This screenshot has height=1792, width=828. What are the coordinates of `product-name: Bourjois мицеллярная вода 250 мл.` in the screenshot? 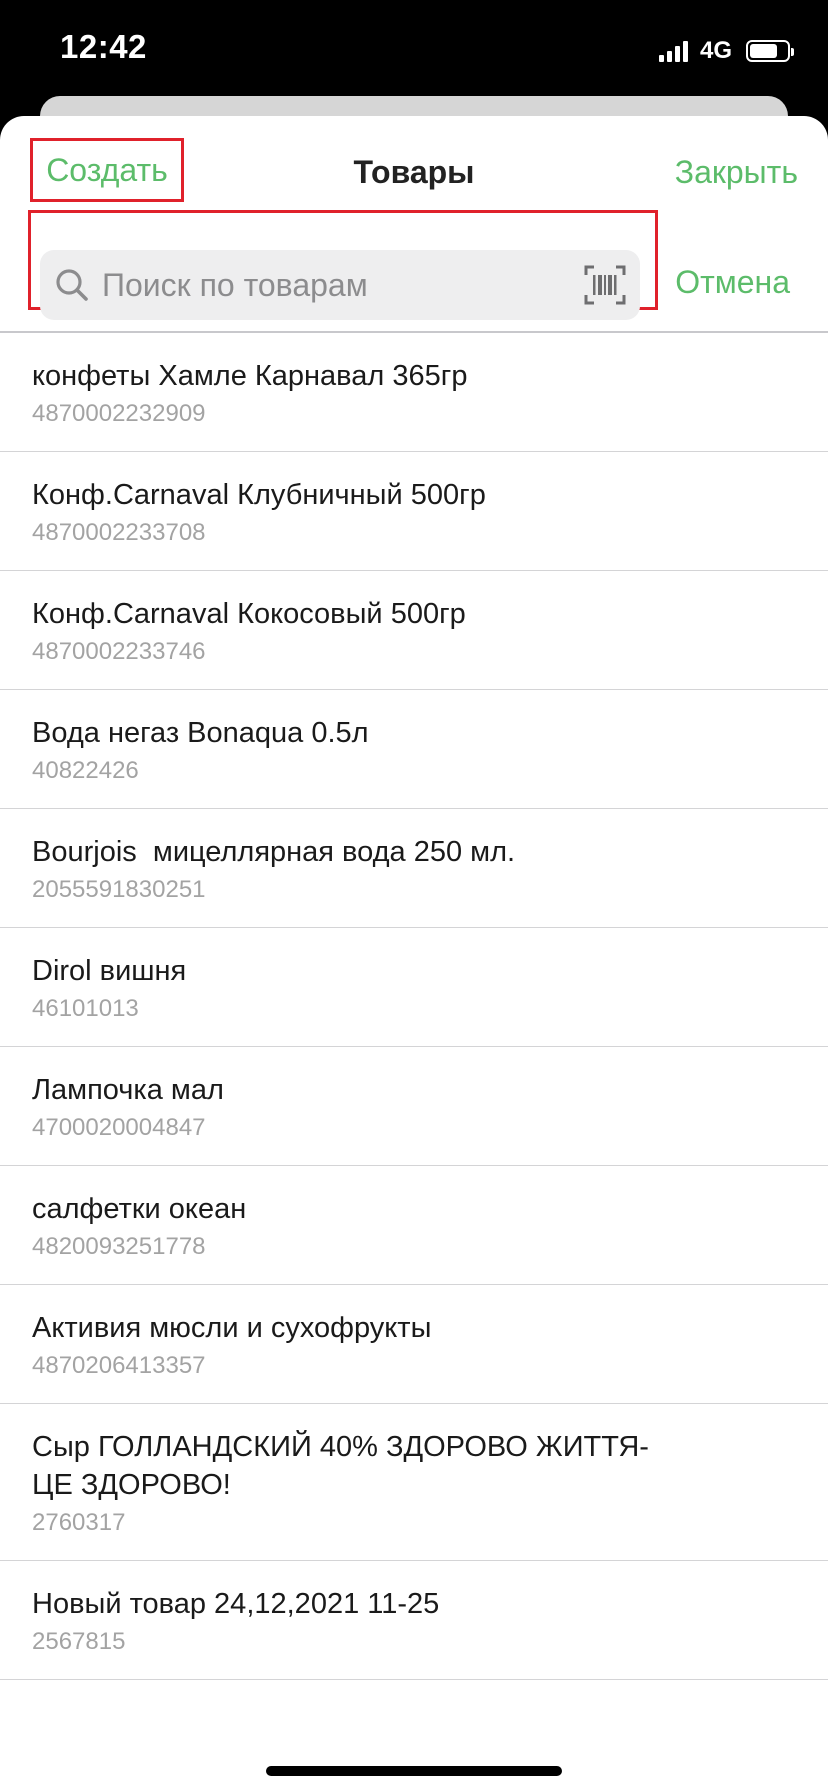 It's located at (274, 852).